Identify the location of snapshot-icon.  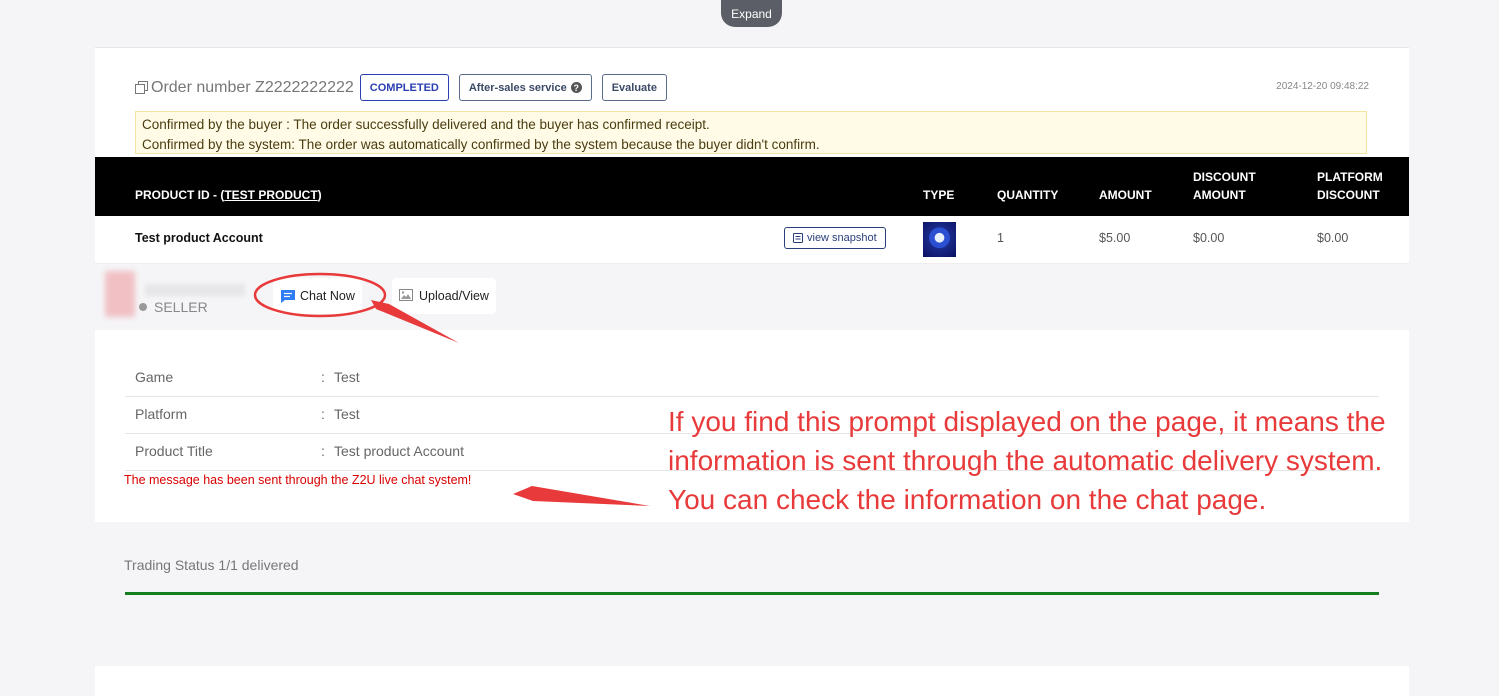
(798, 238).